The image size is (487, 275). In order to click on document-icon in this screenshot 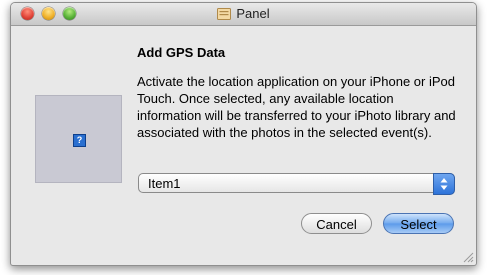, I will do `click(224, 14)`.